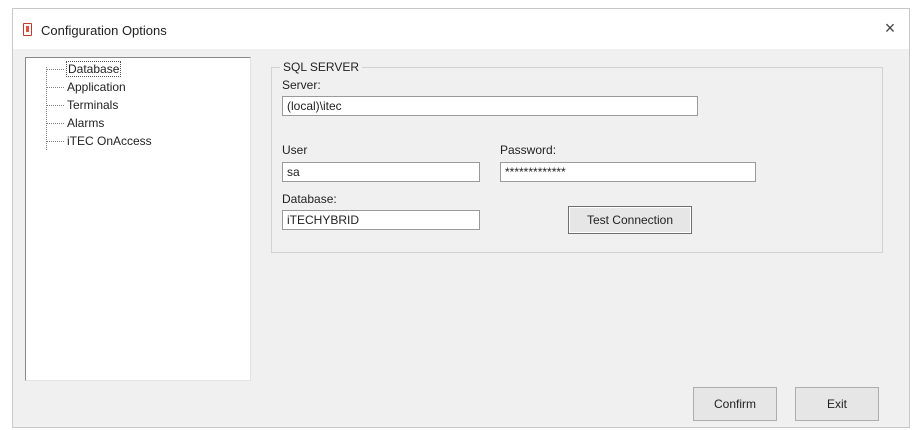 Image resolution: width=914 pixels, height=430 pixels. I want to click on close-icon: ×, so click(890, 28).